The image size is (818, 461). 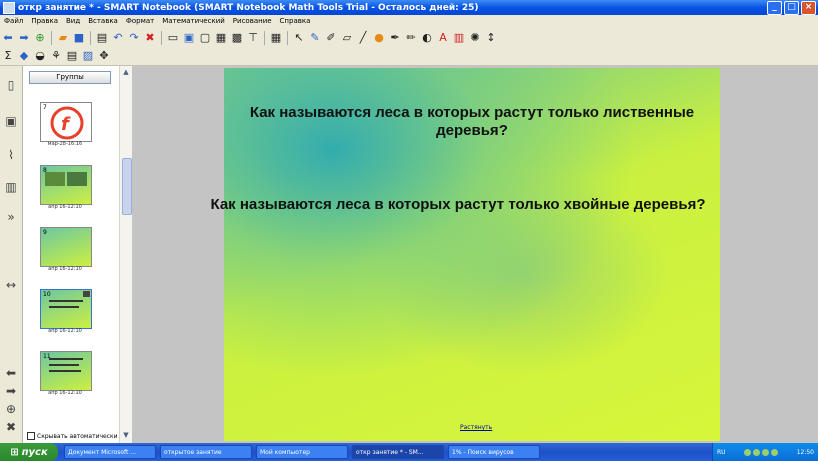 I want to click on page-thumbnail-selected: 10, so click(x=66, y=309).